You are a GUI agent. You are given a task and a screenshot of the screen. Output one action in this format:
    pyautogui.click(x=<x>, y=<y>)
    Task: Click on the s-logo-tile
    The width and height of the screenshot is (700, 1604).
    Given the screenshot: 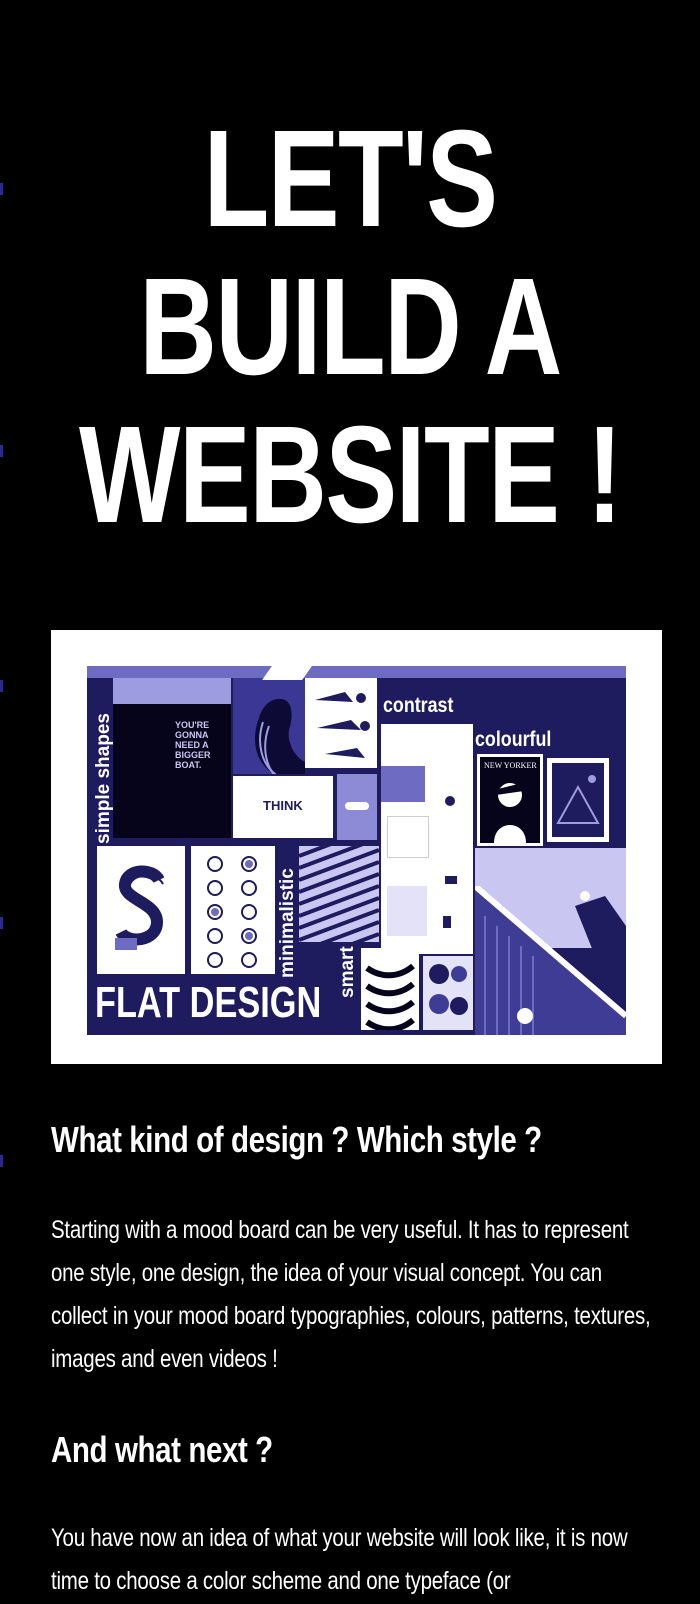 What is the action you would take?
    pyautogui.click(x=141, y=910)
    